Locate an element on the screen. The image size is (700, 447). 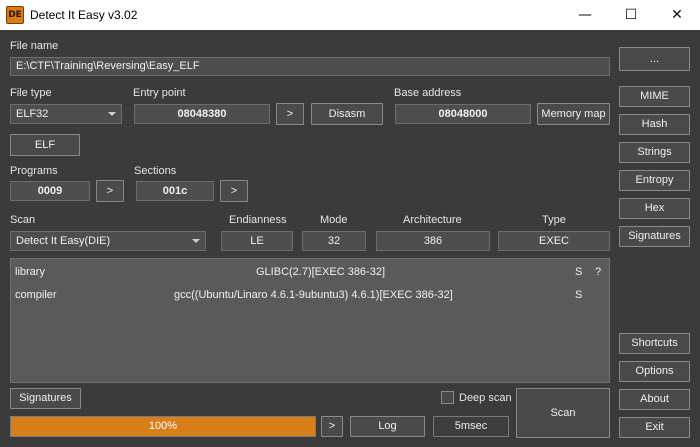
entry-point-field: 08048380 is located at coordinates (202, 114).